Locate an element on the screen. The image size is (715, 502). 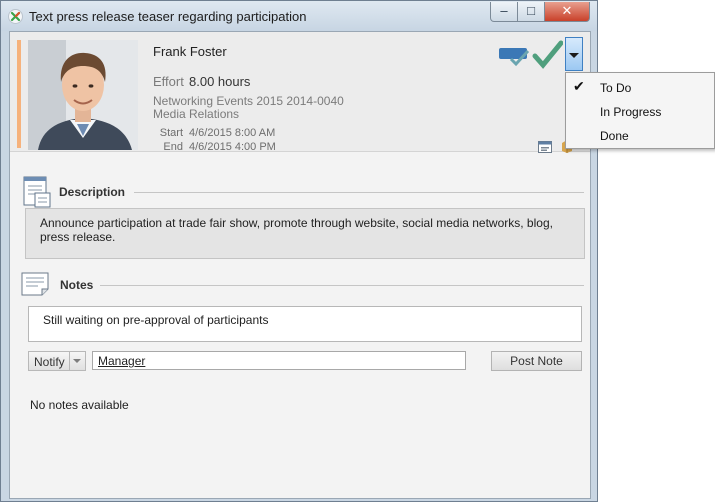
topic-name: Media Relations is located at coordinates (196, 114).